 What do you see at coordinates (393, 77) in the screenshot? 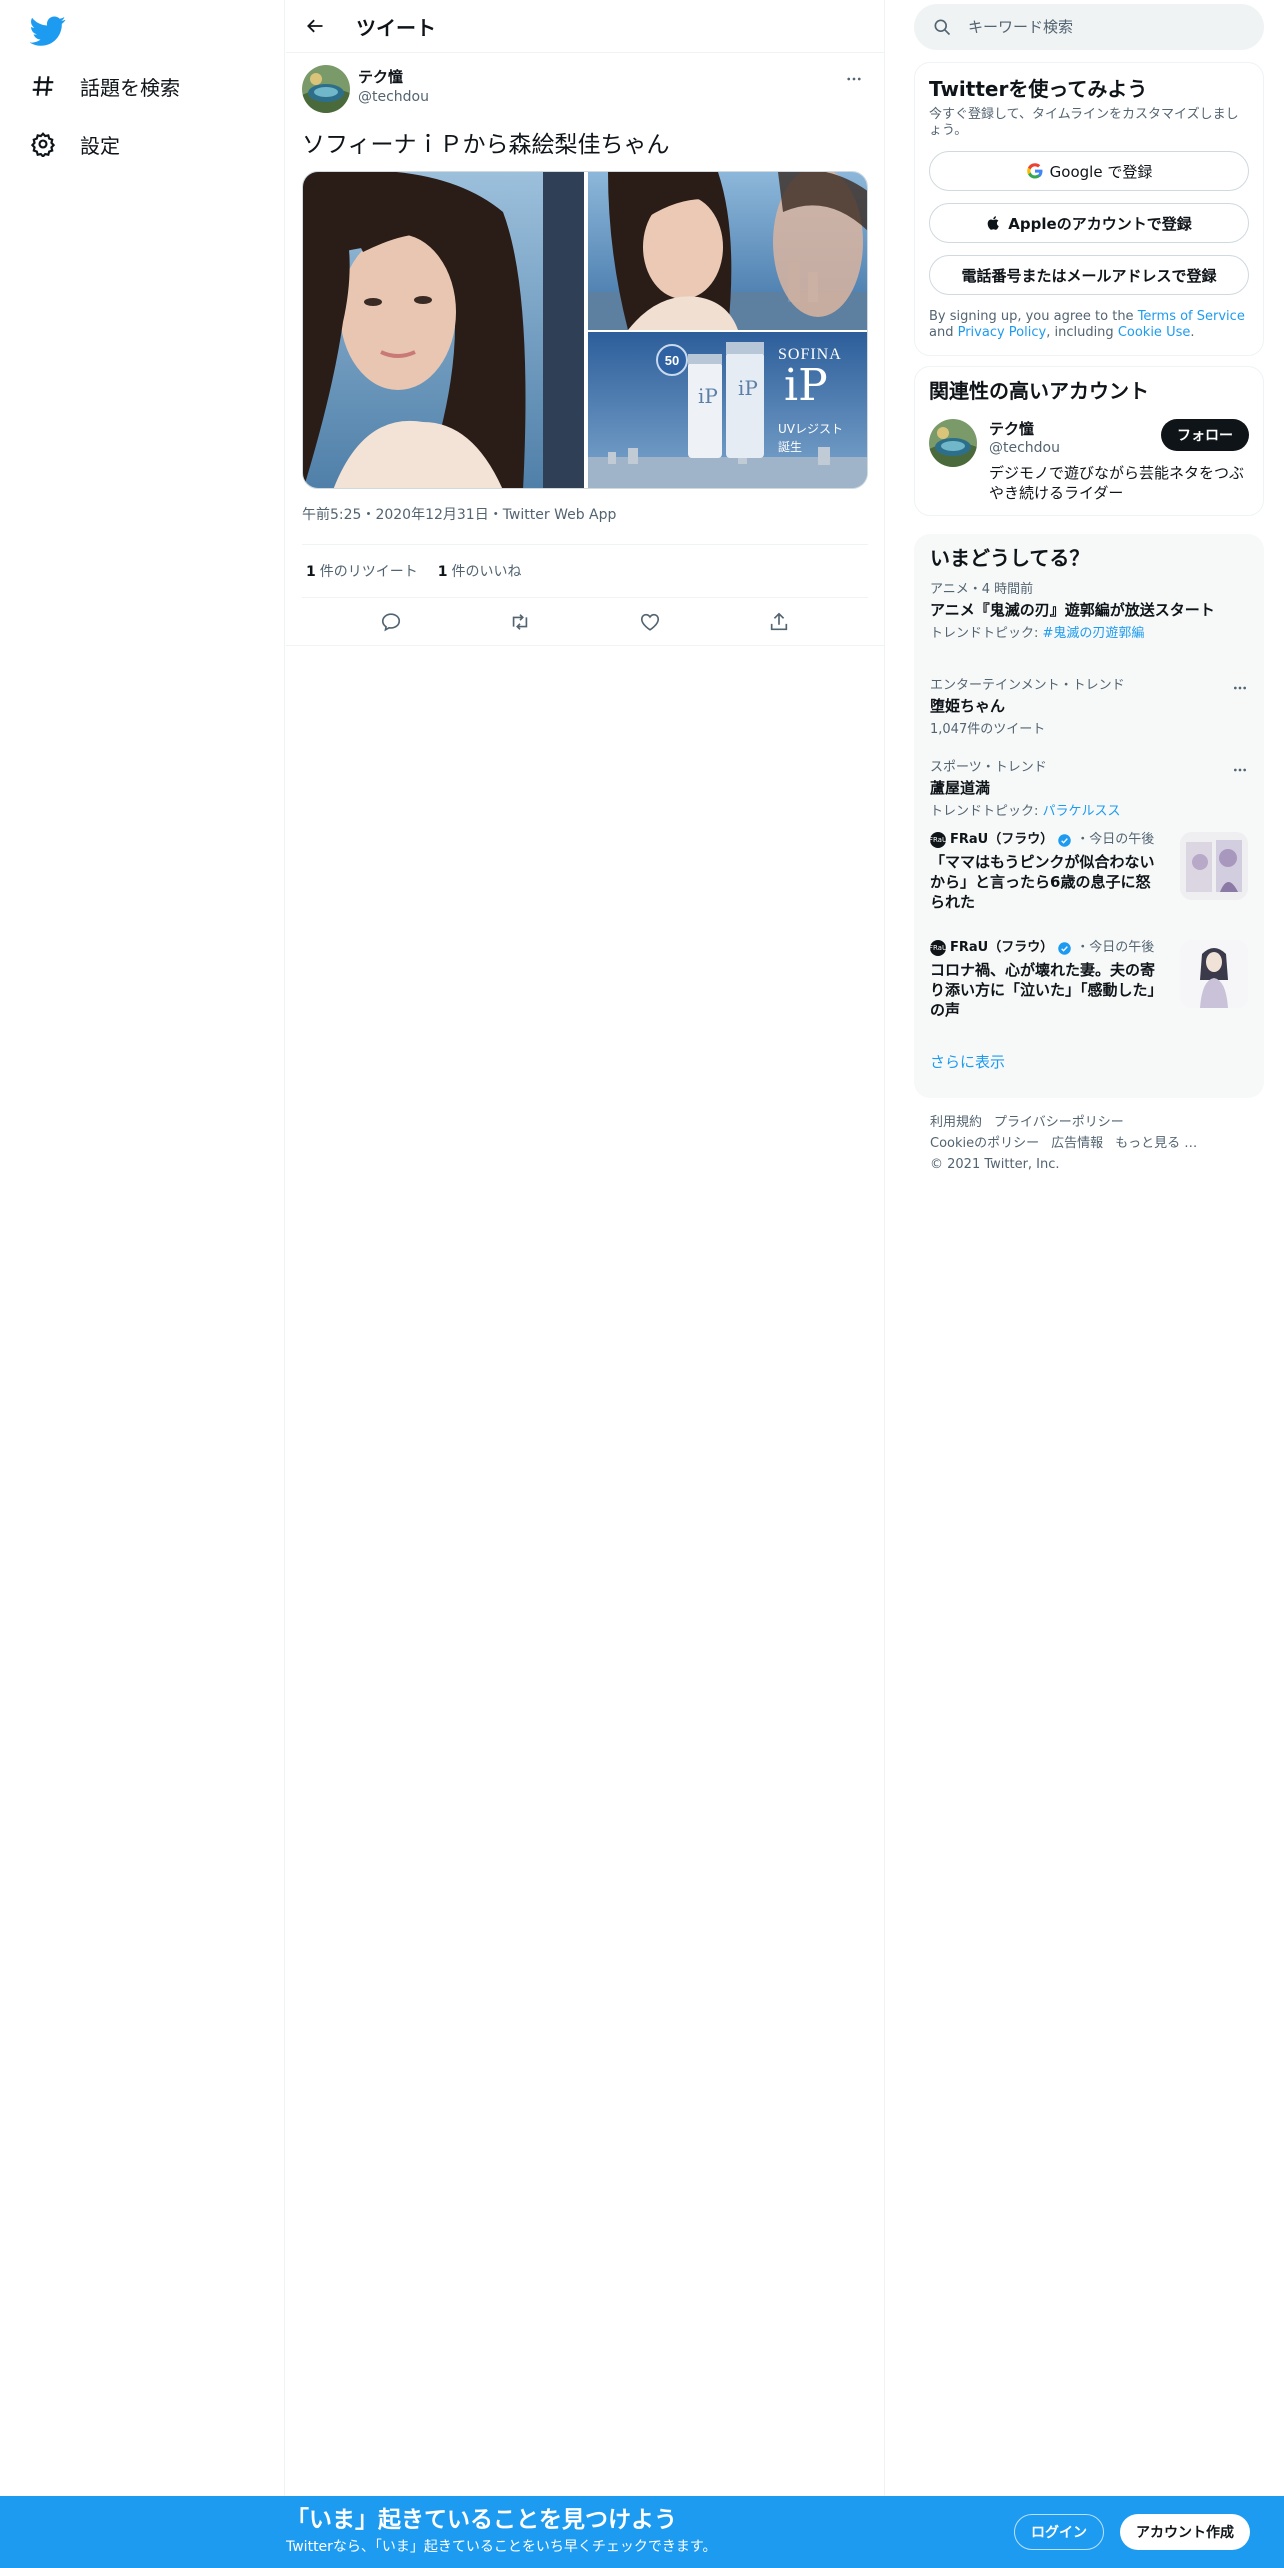
I see `author-name: テク憧` at bounding box center [393, 77].